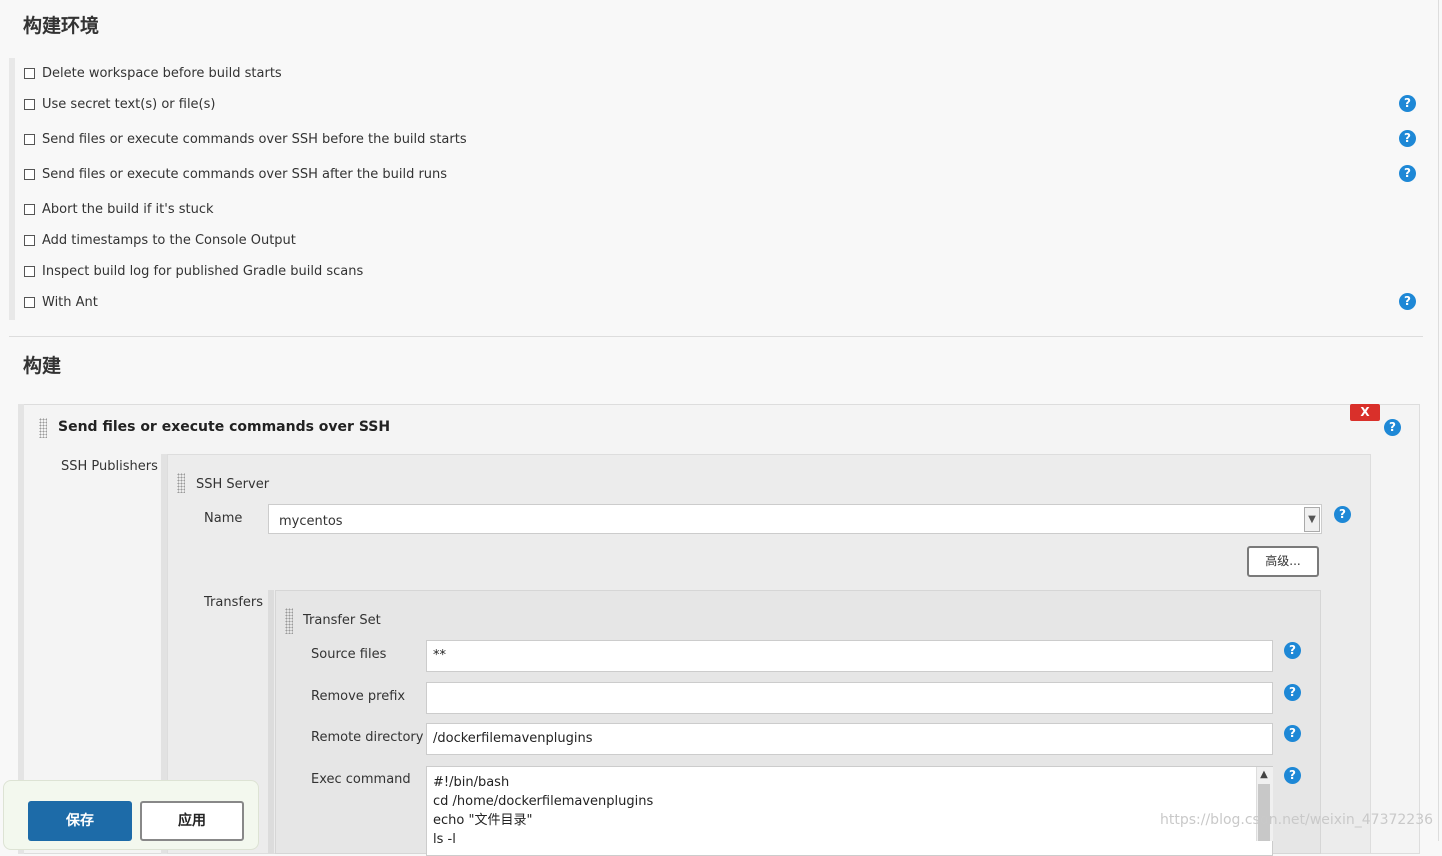 The image size is (1442, 856). I want to click on watermark: https://blog.csdn.net/weixin_47372236, so click(1297, 820).